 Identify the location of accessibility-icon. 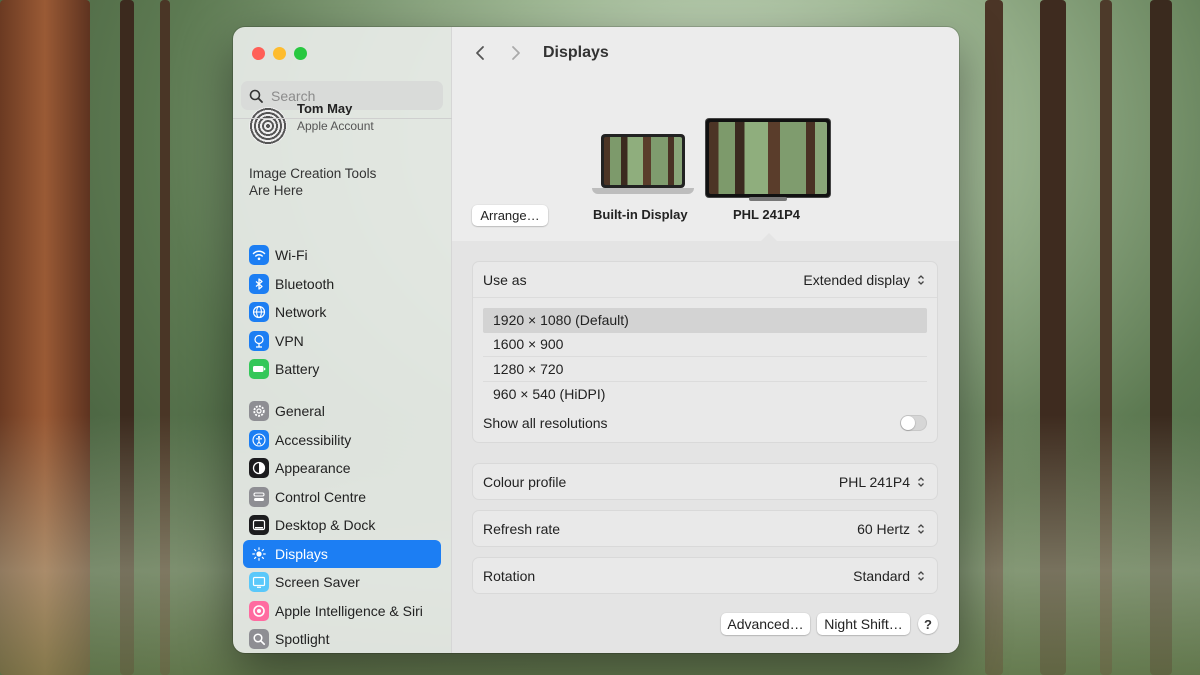
(259, 439).